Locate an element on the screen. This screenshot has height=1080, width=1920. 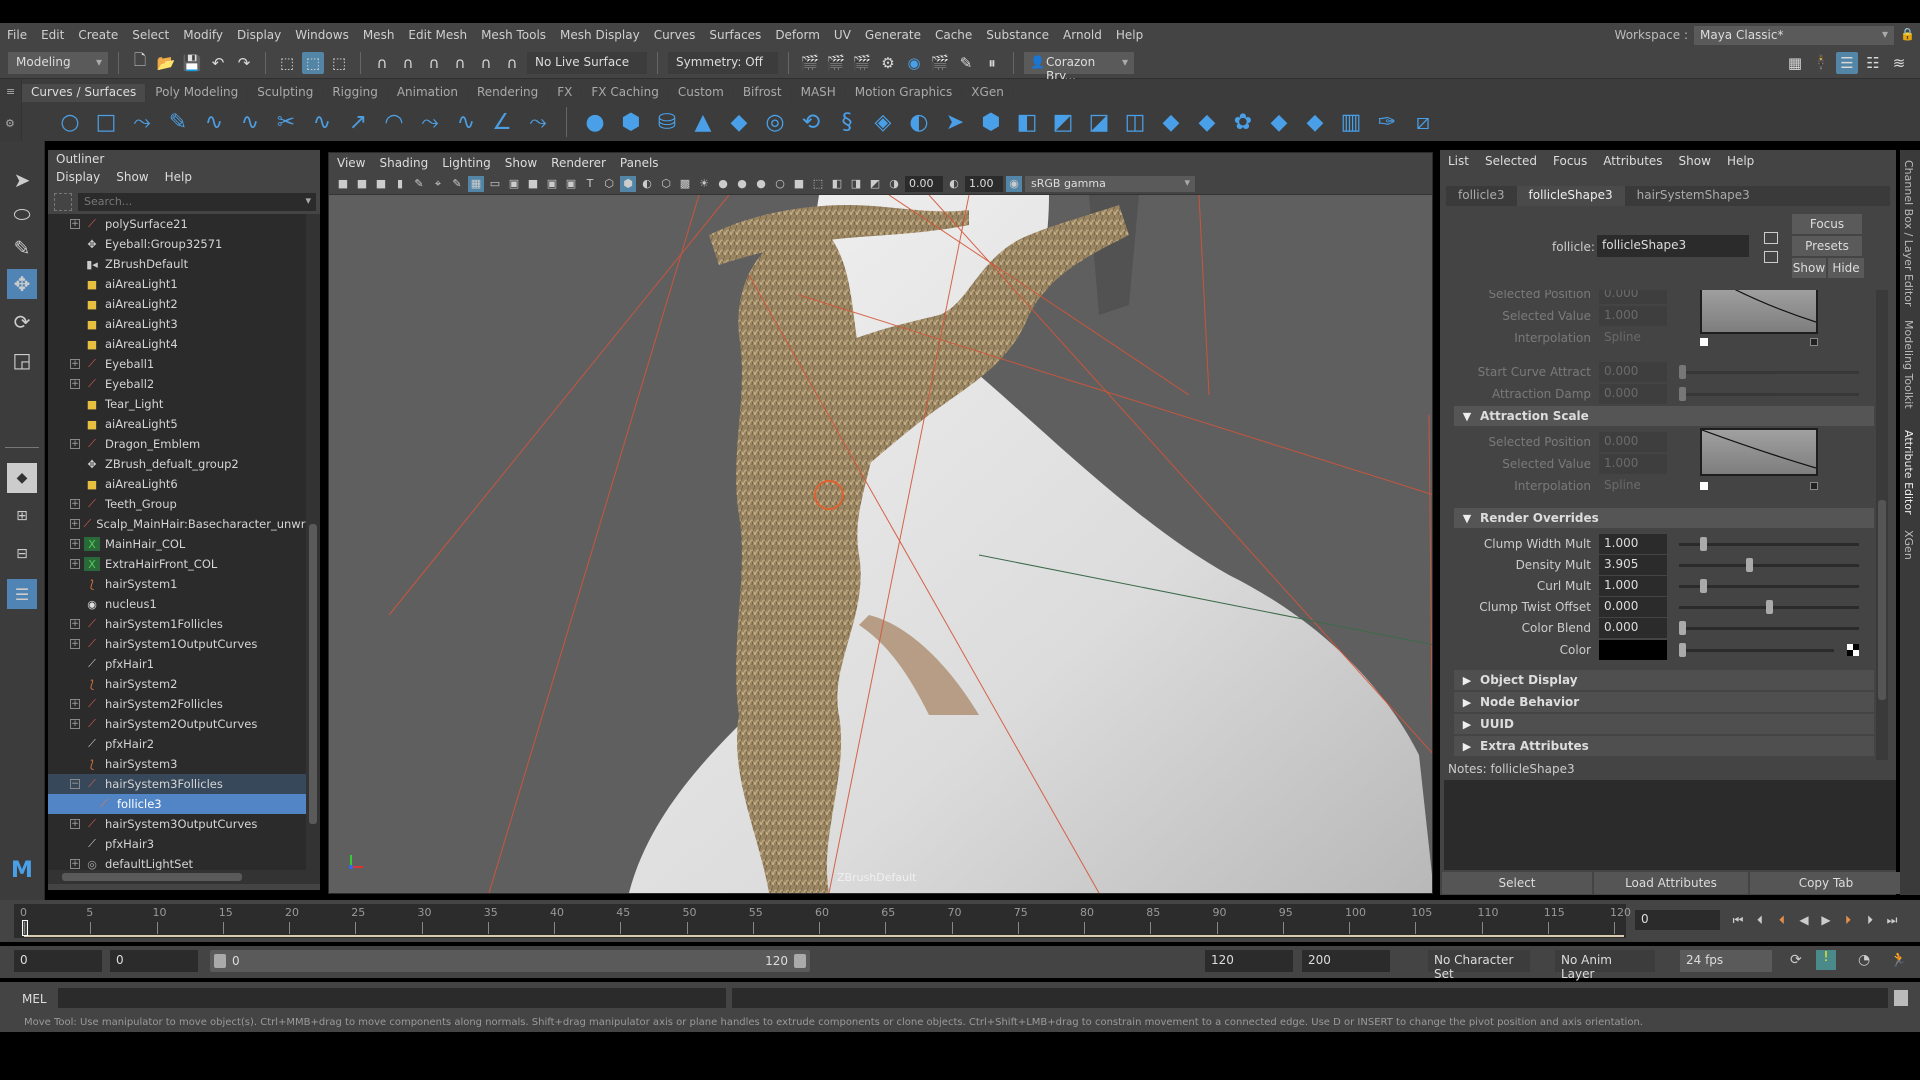
start-time-field: 0 is located at coordinates (58, 961).